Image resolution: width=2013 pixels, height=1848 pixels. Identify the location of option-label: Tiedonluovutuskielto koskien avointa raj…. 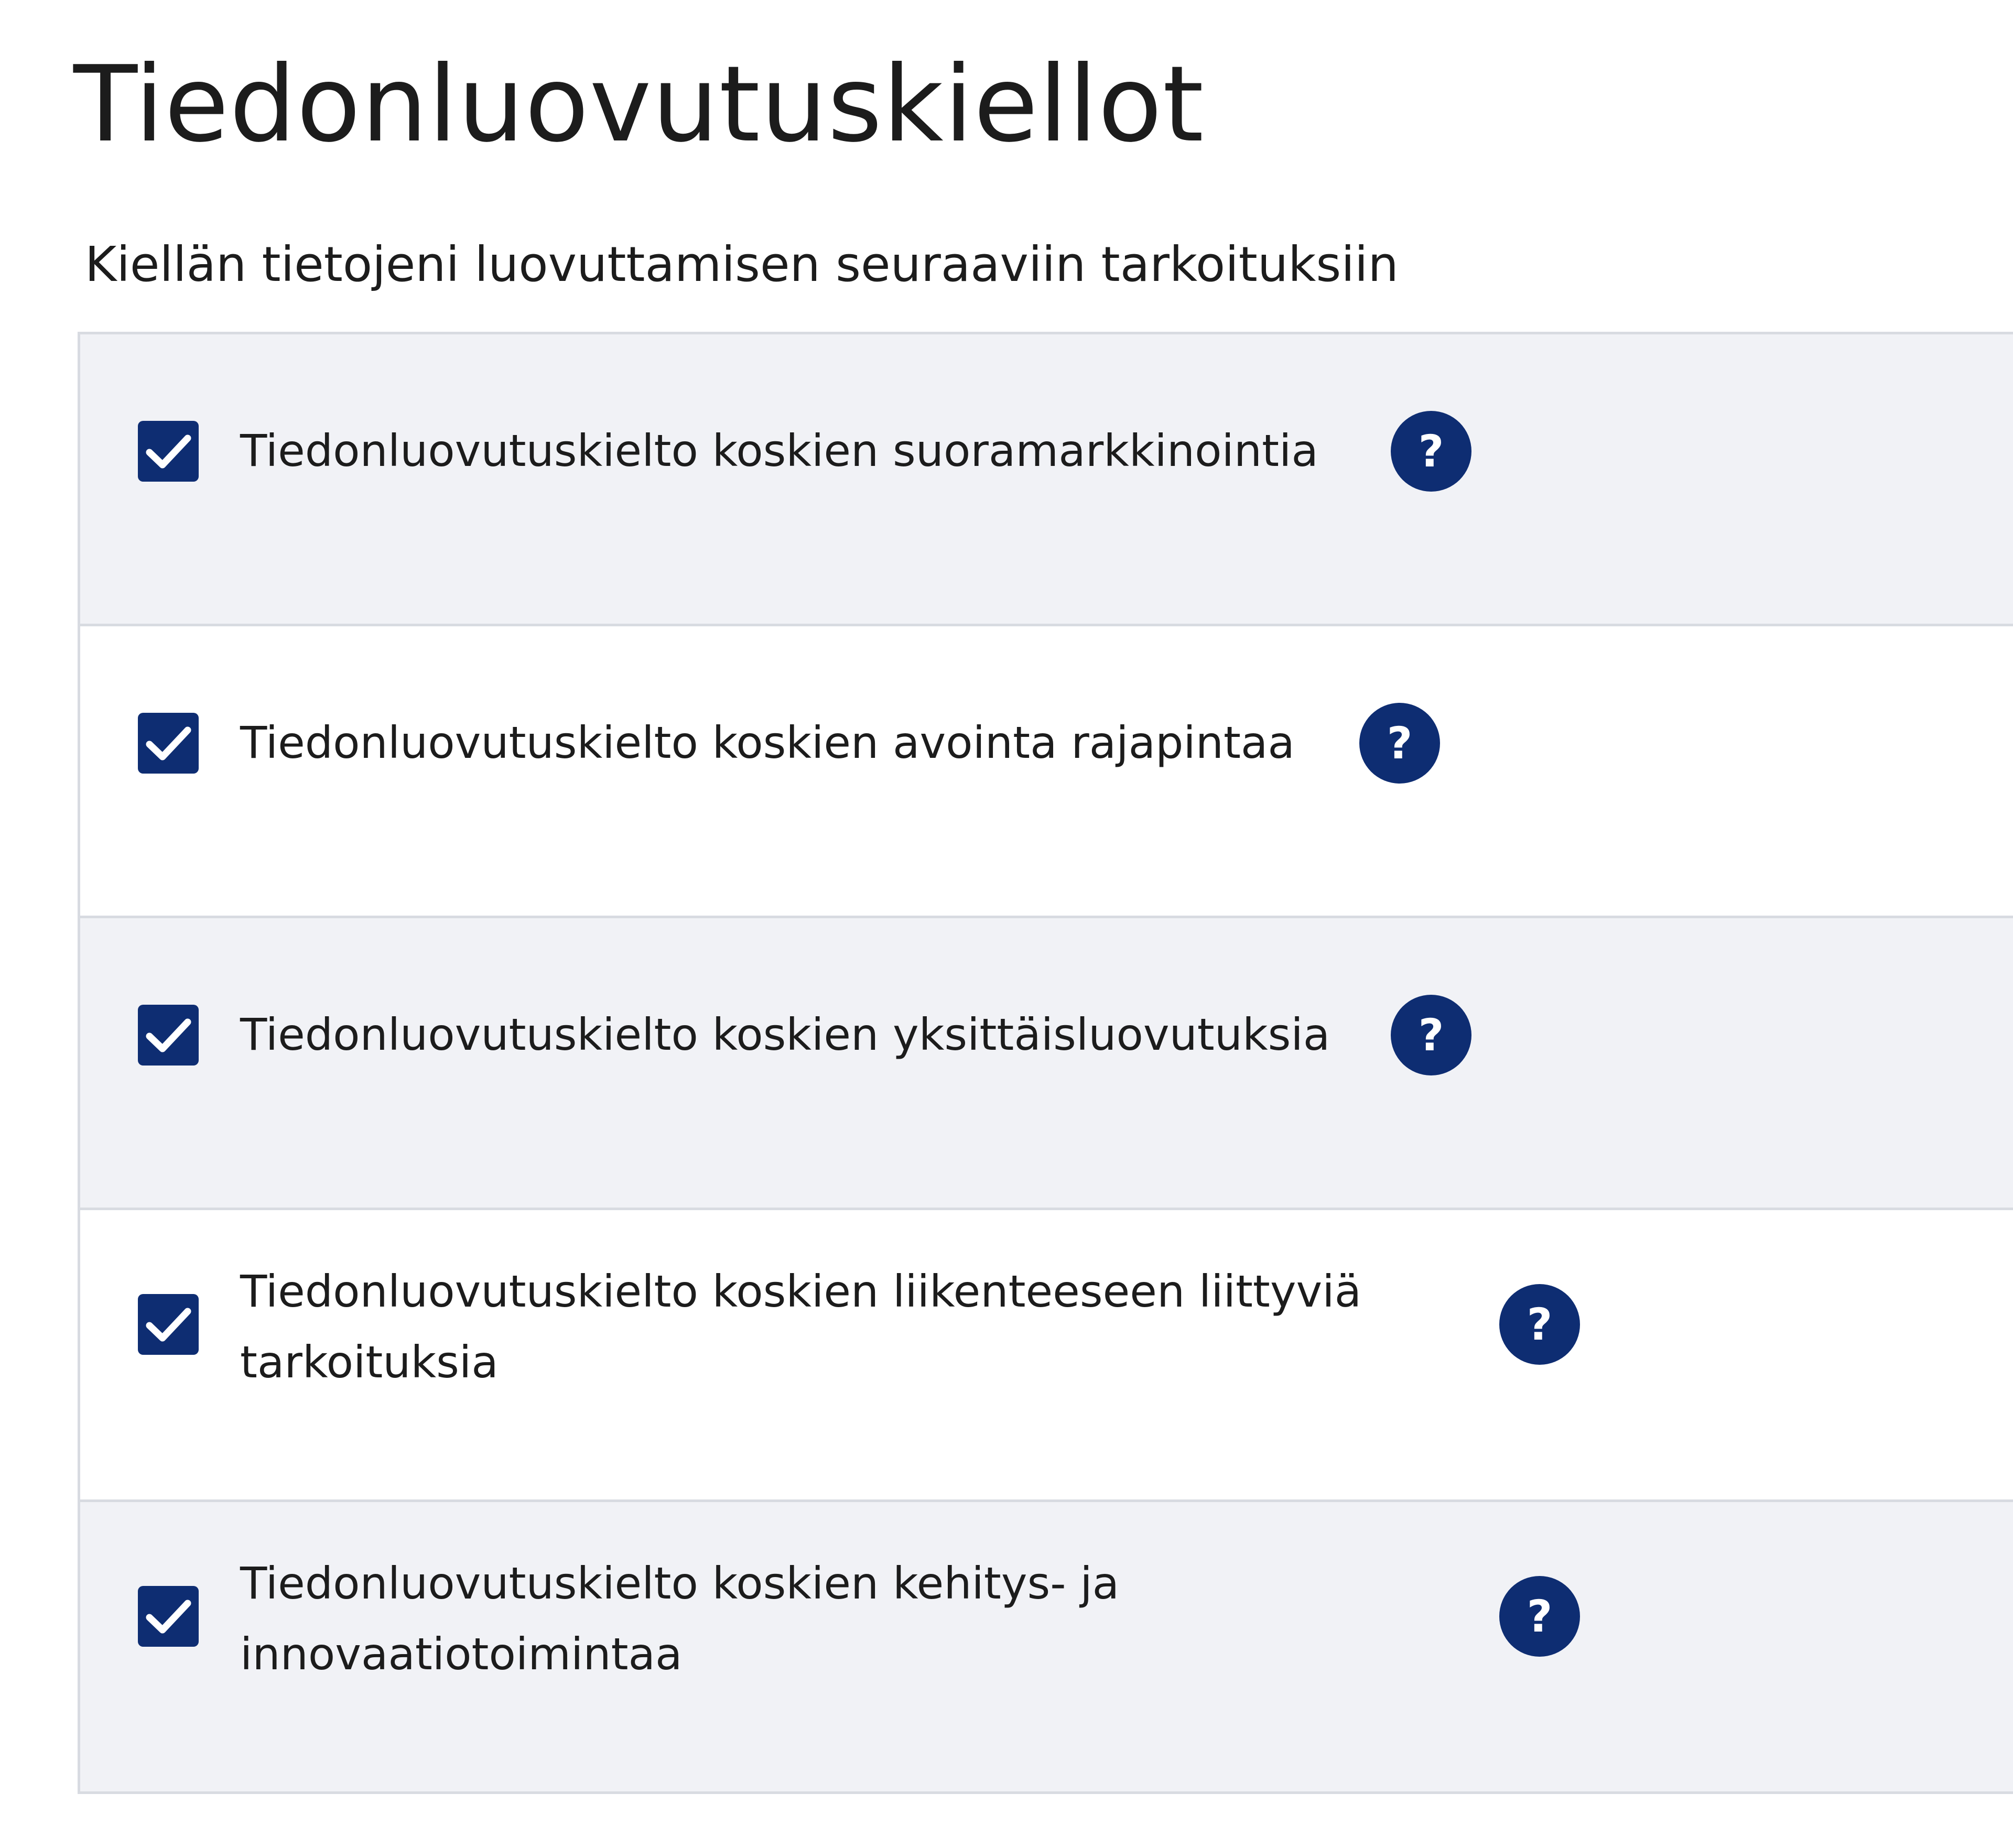
(767, 742).